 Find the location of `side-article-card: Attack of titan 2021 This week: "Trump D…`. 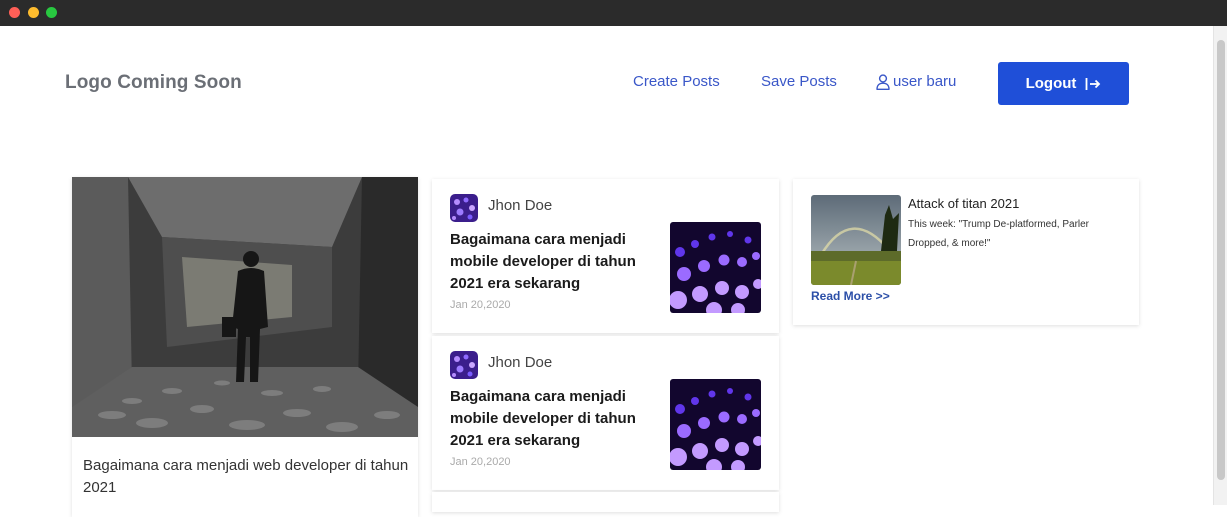

side-article-card: Attack of titan 2021 This week: "Trump D… is located at coordinates (966, 252).